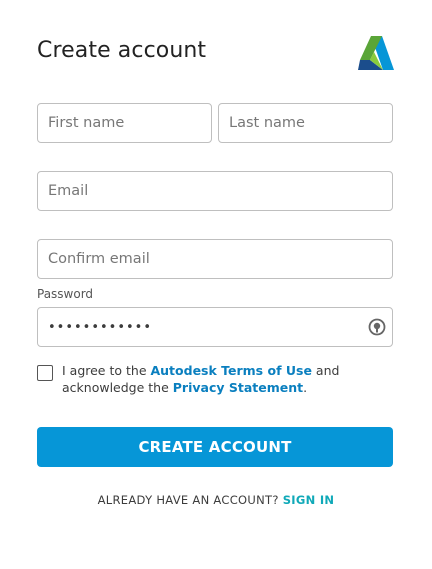 The width and height of the screenshot is (432, 569). I want to click on confirm-email-field, so click(215, 259).